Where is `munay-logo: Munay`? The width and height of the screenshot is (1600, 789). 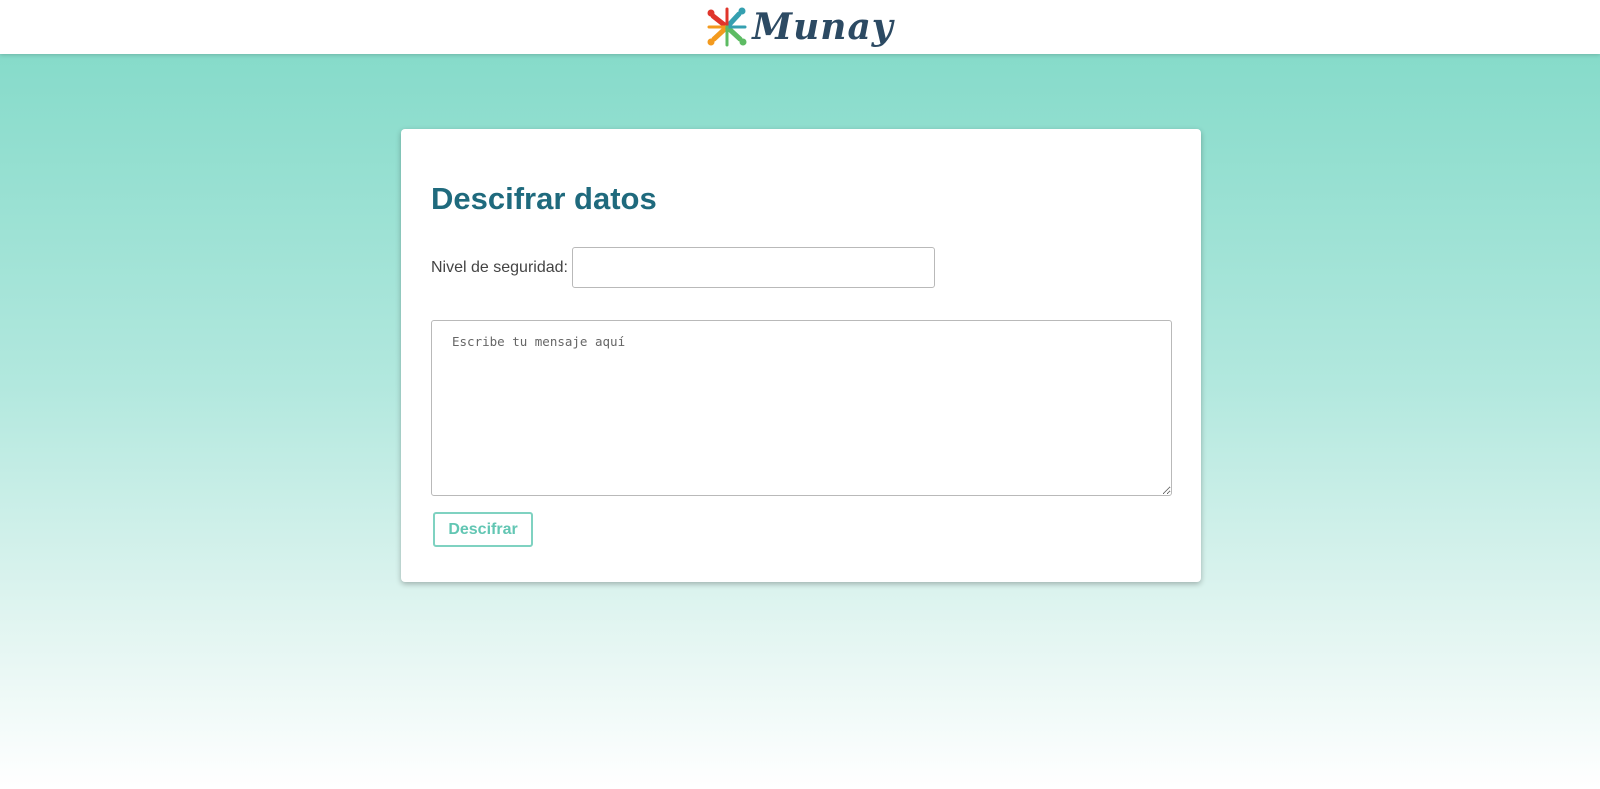
munay-logo: Munay is located at coordinates (798, 27).